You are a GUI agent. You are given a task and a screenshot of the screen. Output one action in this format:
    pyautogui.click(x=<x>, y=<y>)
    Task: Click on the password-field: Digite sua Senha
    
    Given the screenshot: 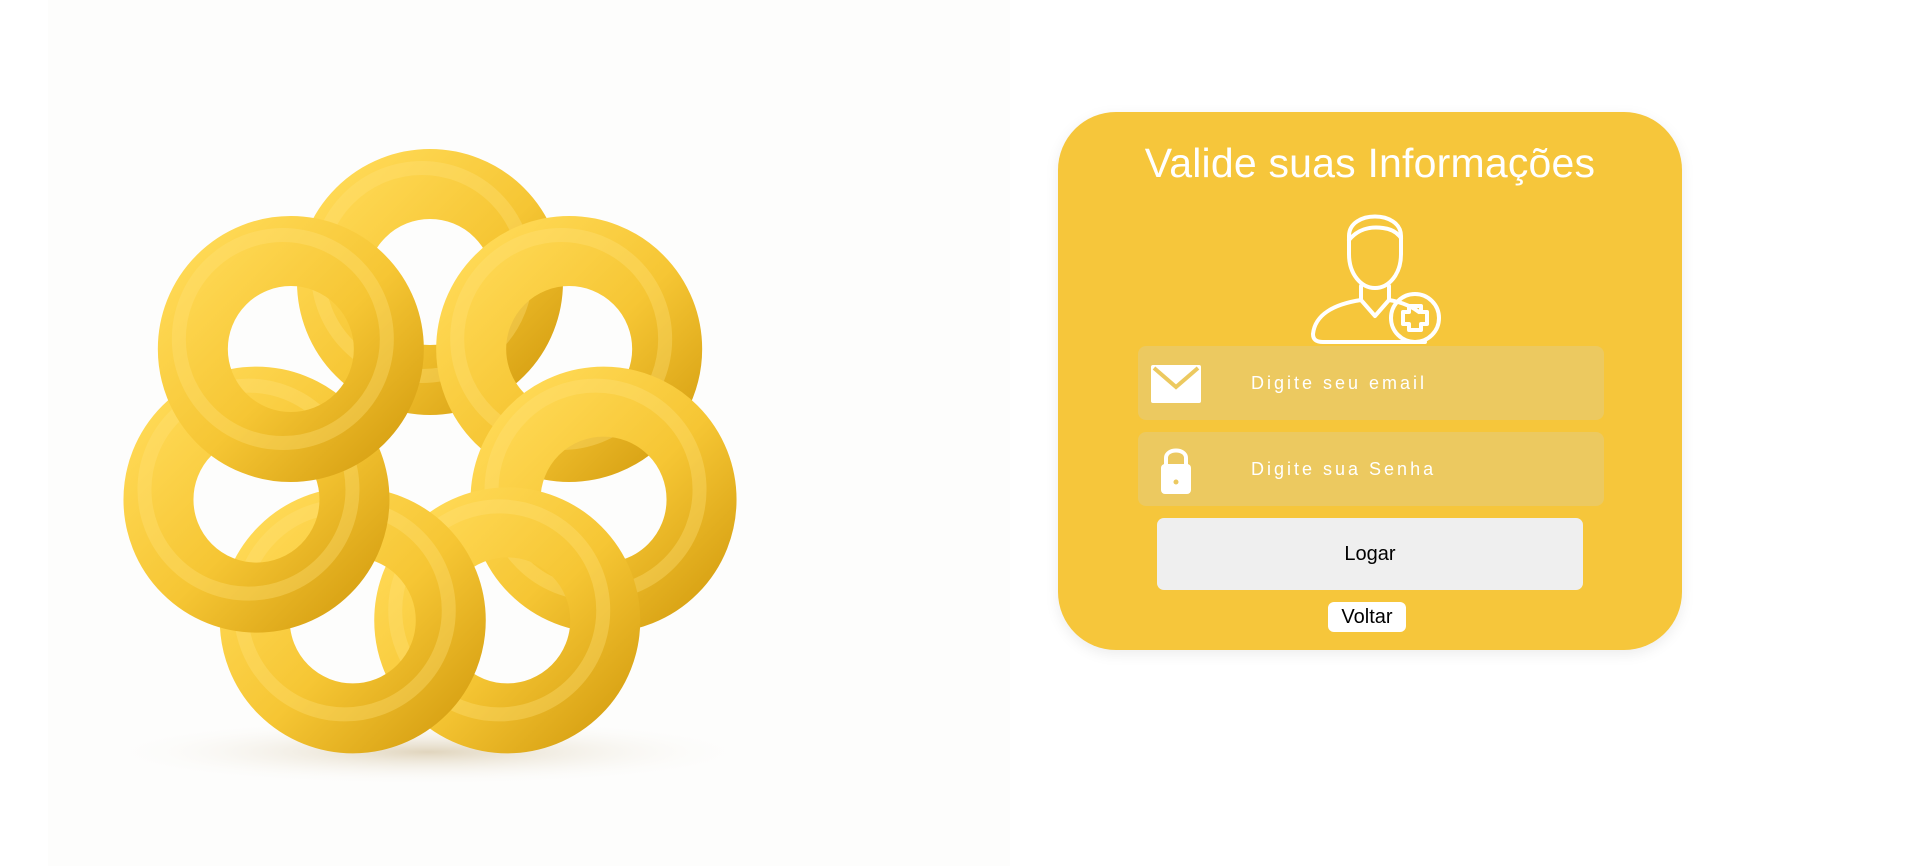 What is the action you would take?
    pyautogui.click(x=1371, y=469)
    